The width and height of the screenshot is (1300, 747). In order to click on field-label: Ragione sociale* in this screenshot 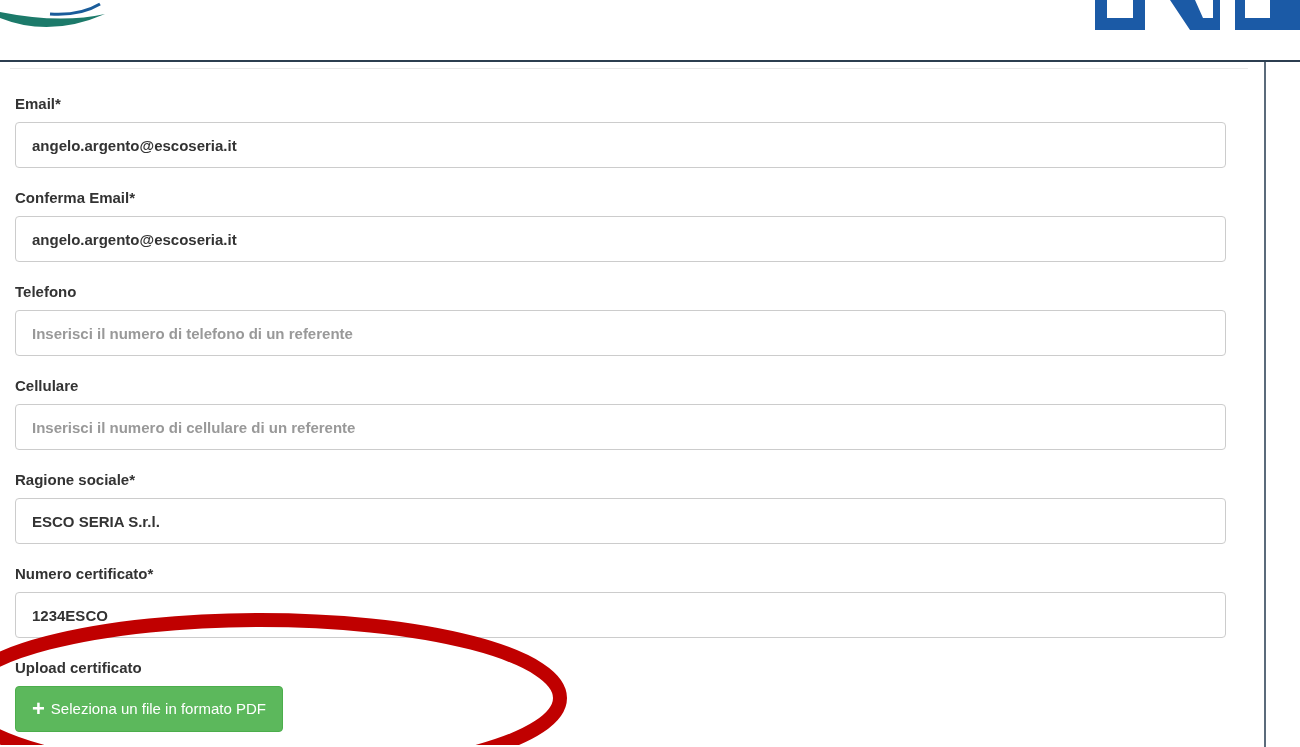, I will do `click(76, 480)`.